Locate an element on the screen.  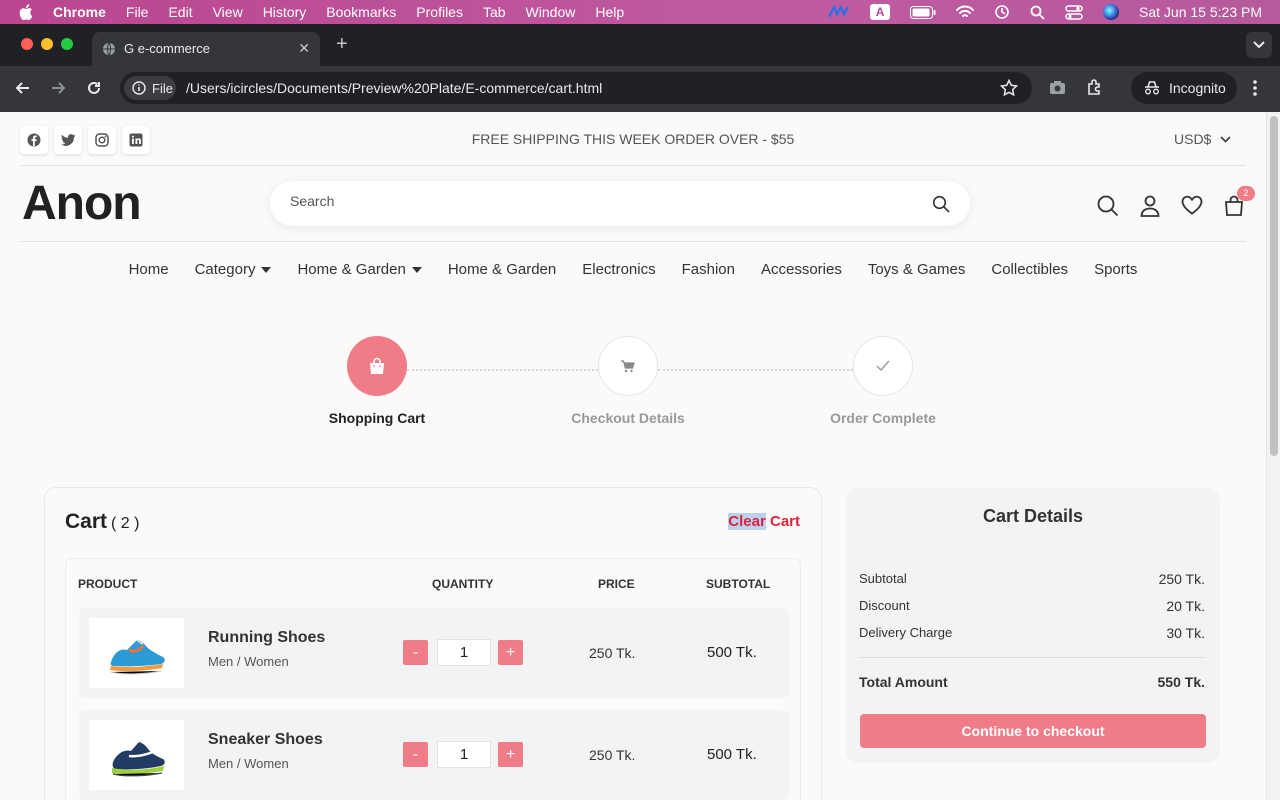
nav-fashion-label: Fashion is located at coordinates (708, 269).